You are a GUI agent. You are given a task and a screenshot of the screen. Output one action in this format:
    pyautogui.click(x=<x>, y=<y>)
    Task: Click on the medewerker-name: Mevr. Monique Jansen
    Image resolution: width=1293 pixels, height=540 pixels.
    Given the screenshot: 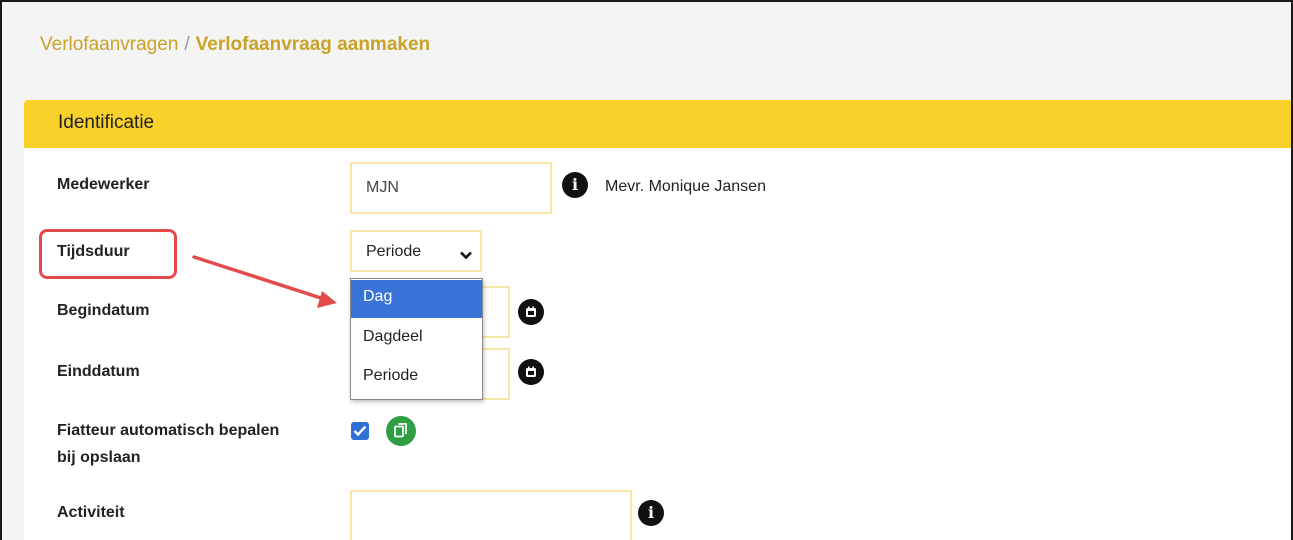 What is the action you would take?
    pyautogui.click(x=685, y=186)
    